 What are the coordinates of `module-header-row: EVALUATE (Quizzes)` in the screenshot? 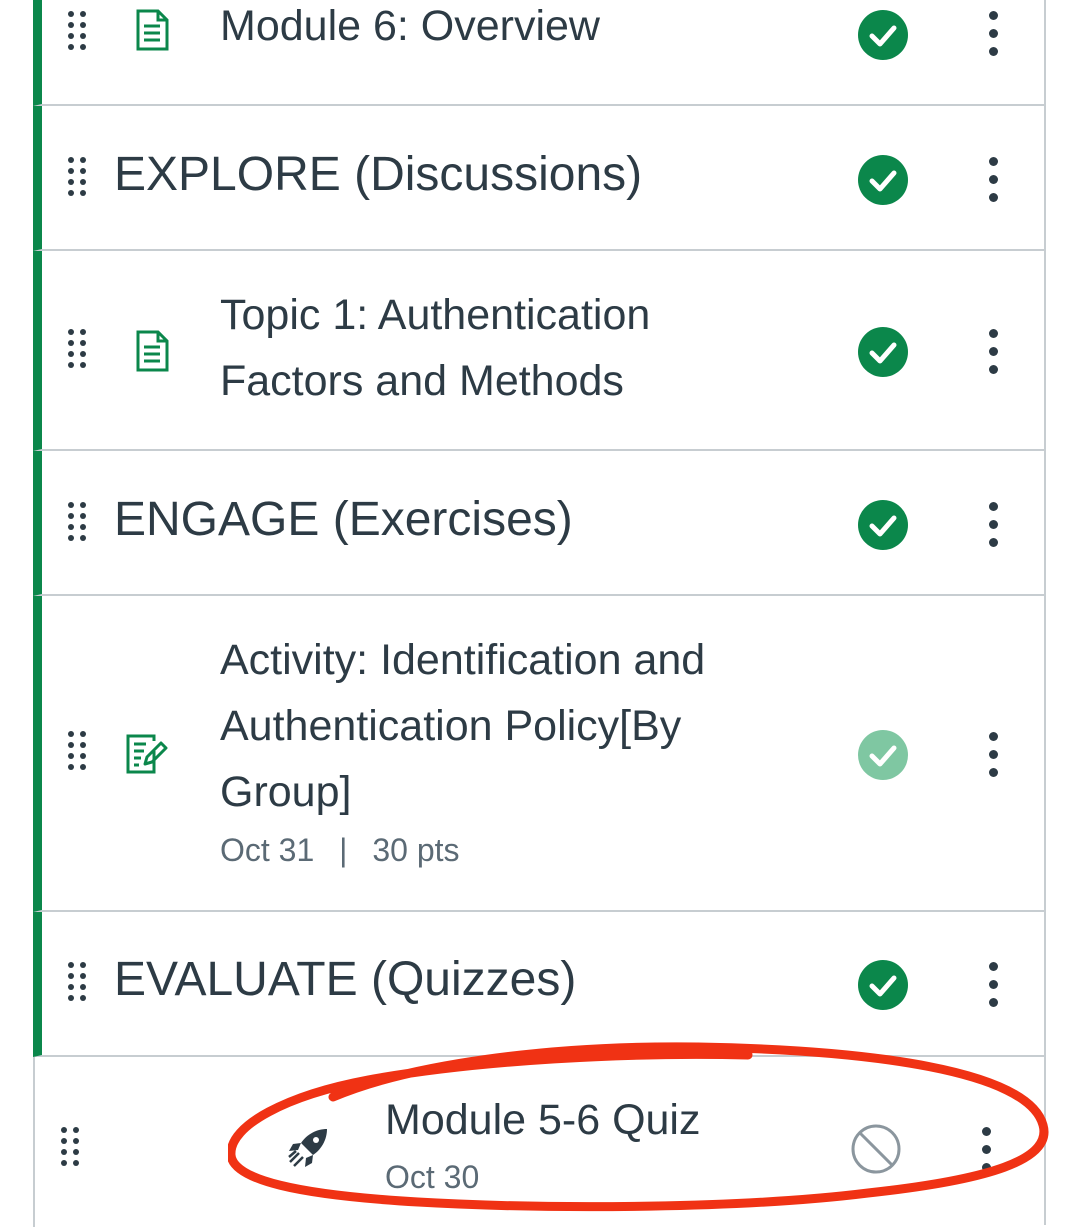 It's located at (538, 984).